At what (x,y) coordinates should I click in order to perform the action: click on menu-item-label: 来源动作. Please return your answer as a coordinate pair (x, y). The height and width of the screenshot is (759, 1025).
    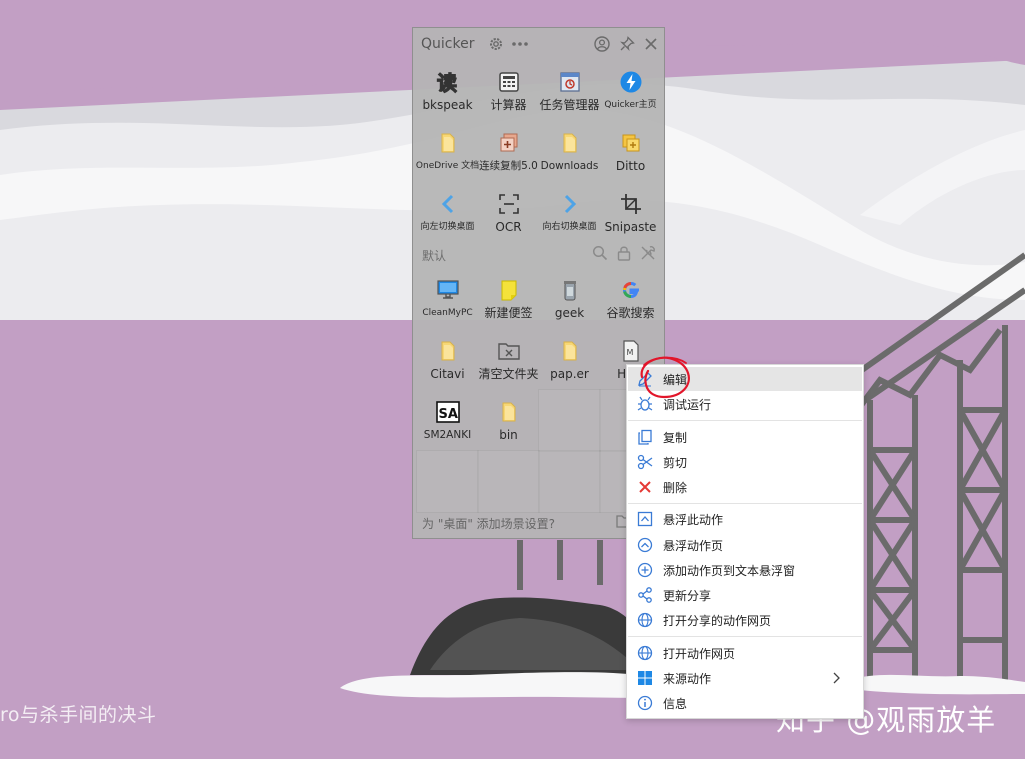
    Looking at the image, I should click on (687, 679).